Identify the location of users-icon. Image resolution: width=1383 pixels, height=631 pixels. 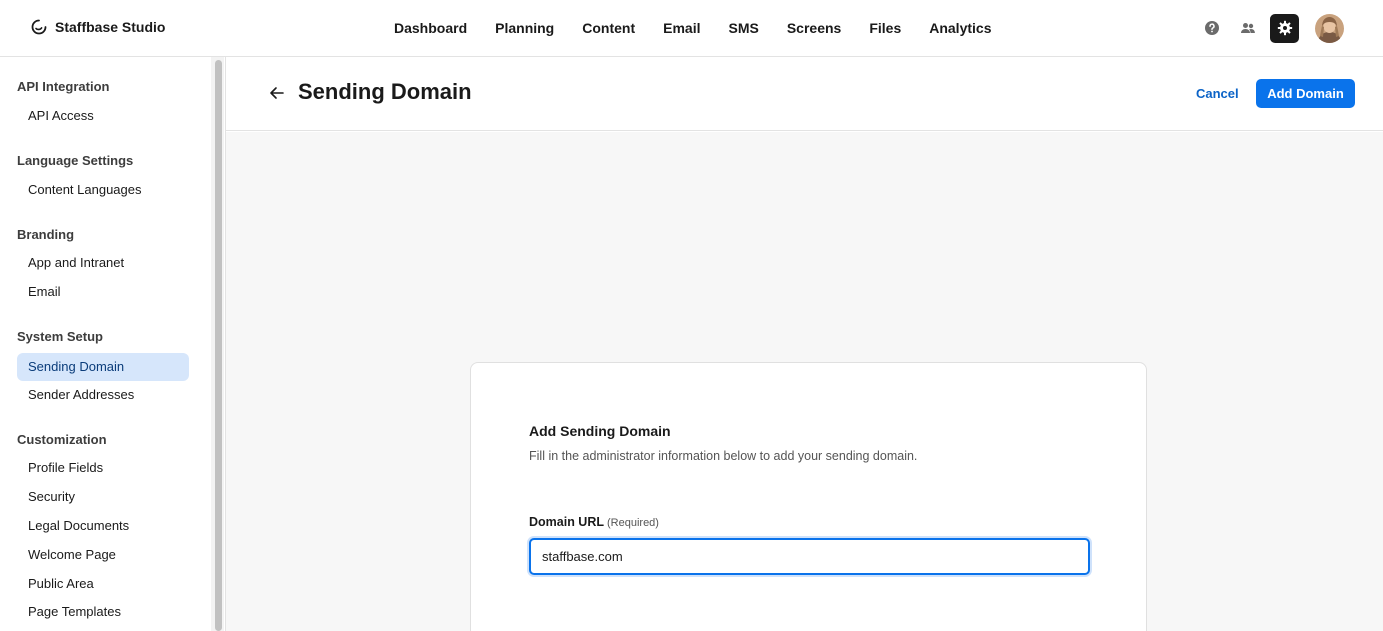
(1248, 28).